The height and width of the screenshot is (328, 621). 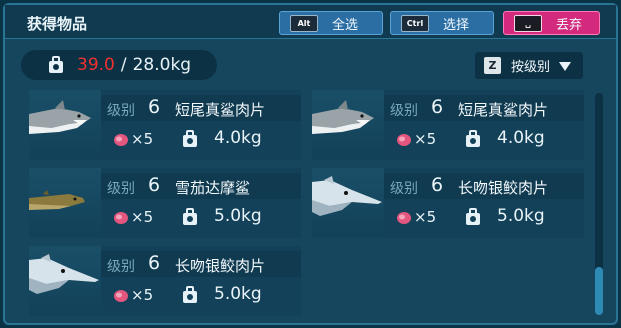 I want to click on scrollbar, so click(x=599, y=204).